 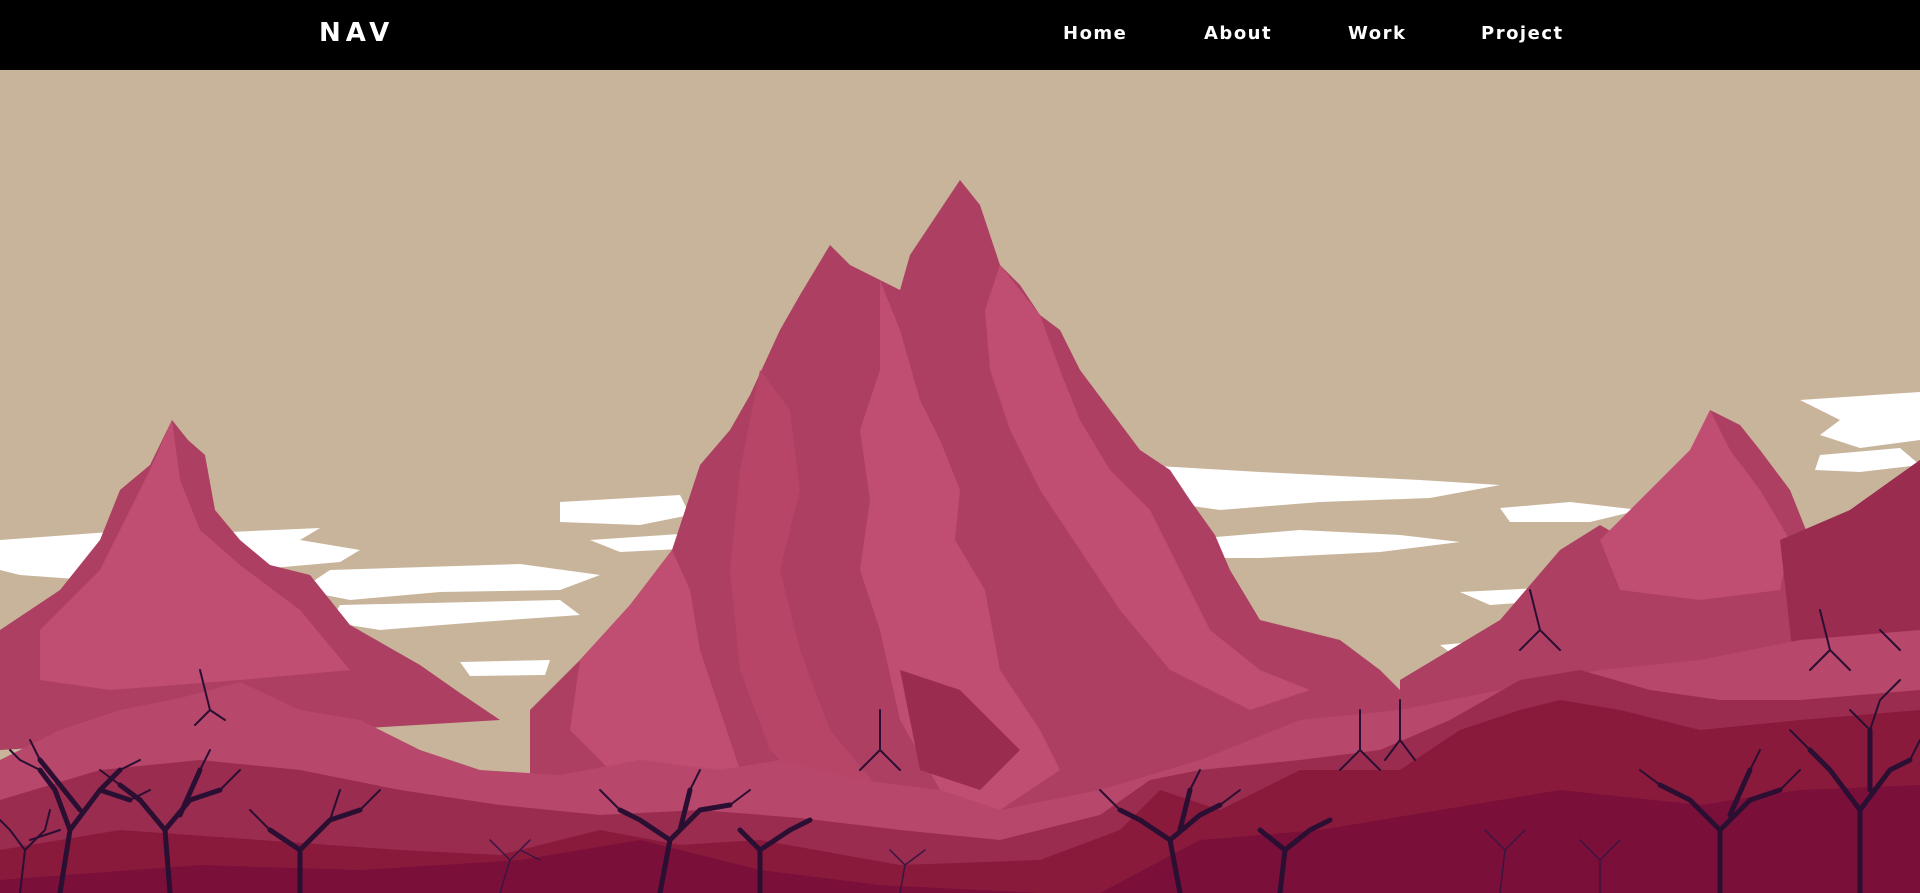 I want to click on nav-menu: Home About Work Project, so click(x=960, y=36).